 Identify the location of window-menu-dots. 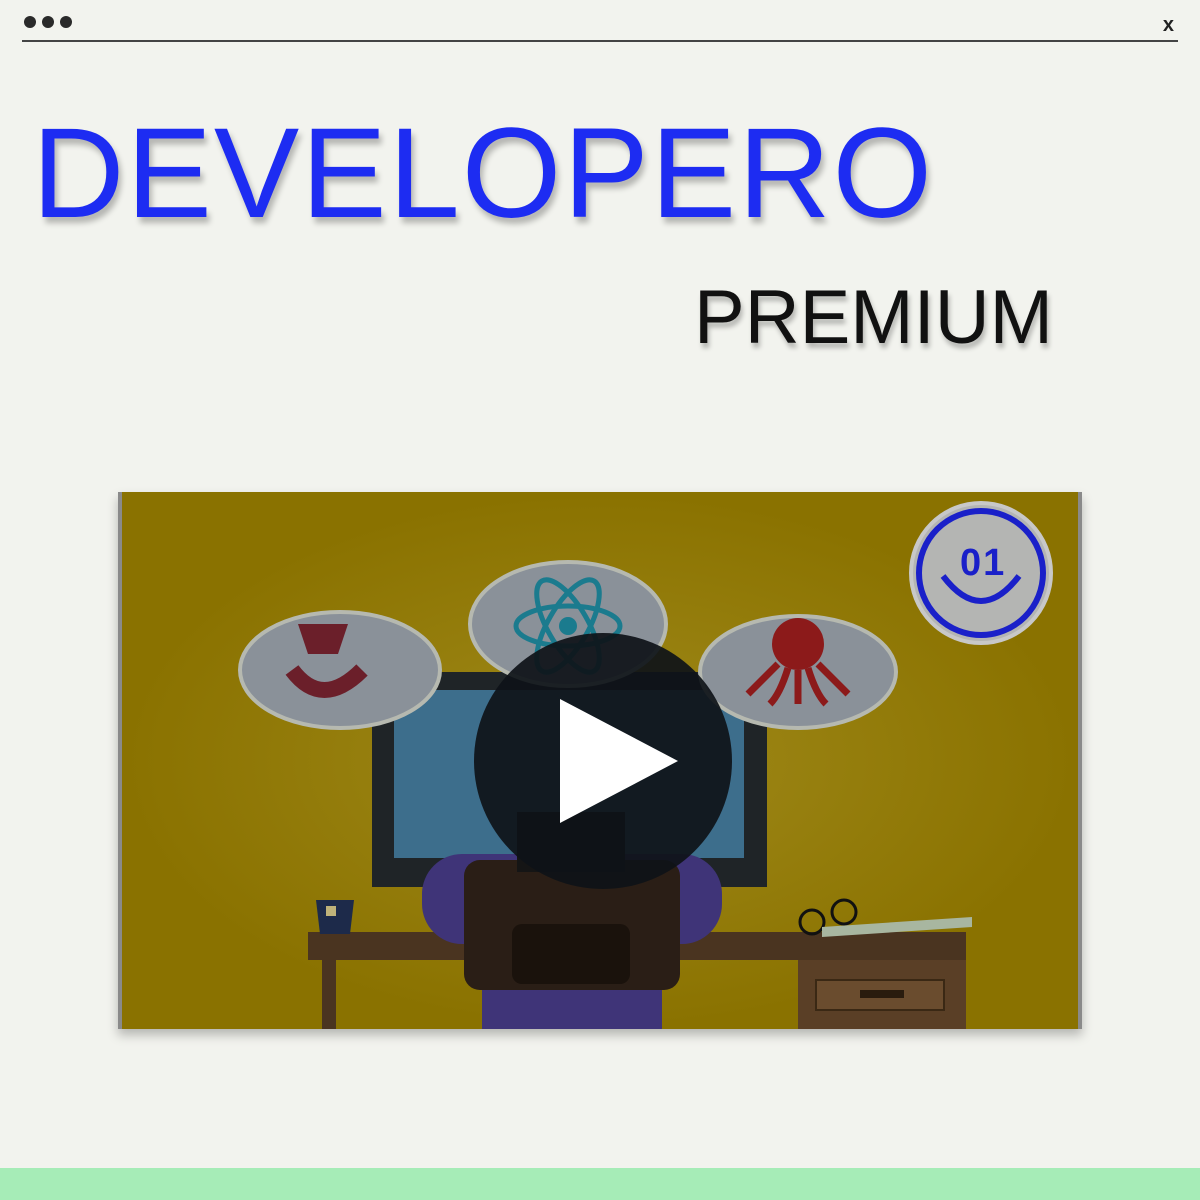
(48, 22).